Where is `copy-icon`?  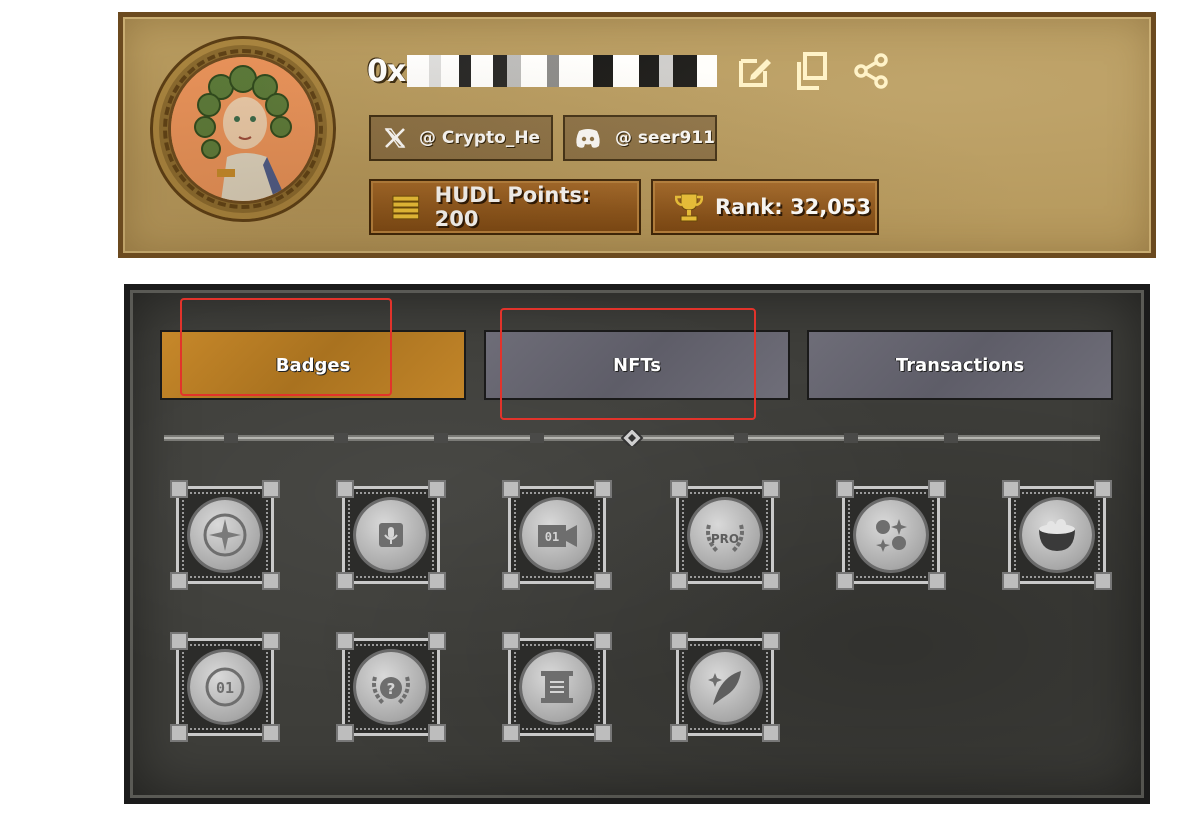 copy-icon is located at coordinates (813, 71).